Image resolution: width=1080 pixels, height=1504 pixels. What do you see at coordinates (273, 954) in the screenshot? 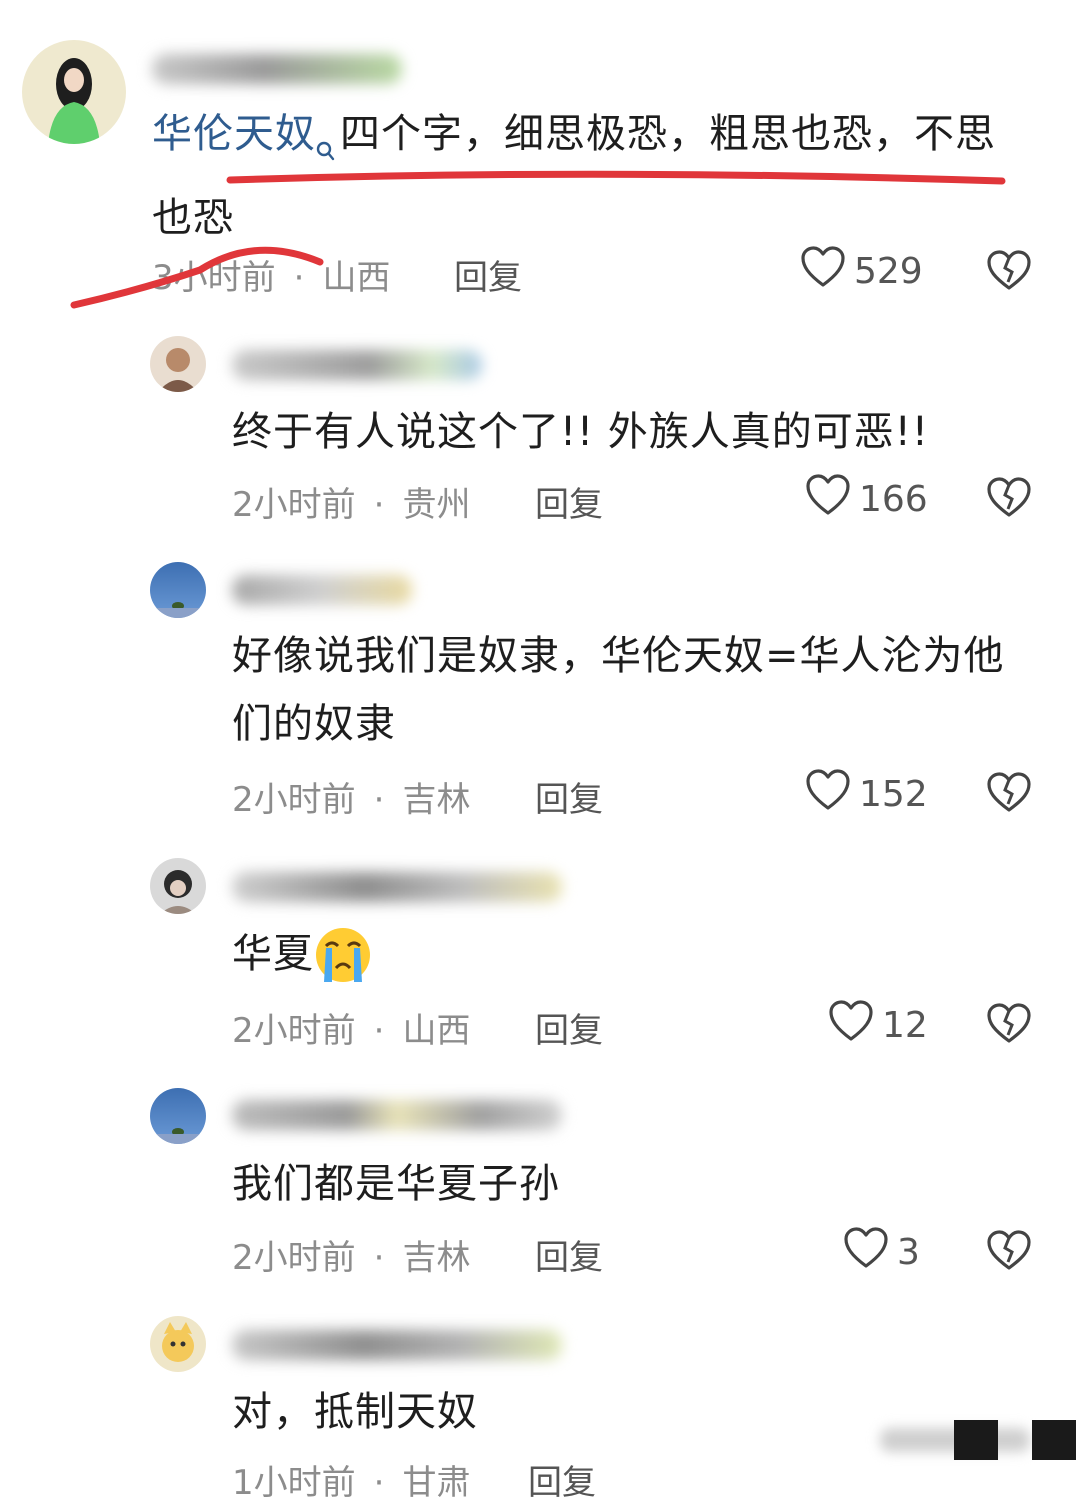
I see `comment-body: 华夏` at bounding box center [273, 954].